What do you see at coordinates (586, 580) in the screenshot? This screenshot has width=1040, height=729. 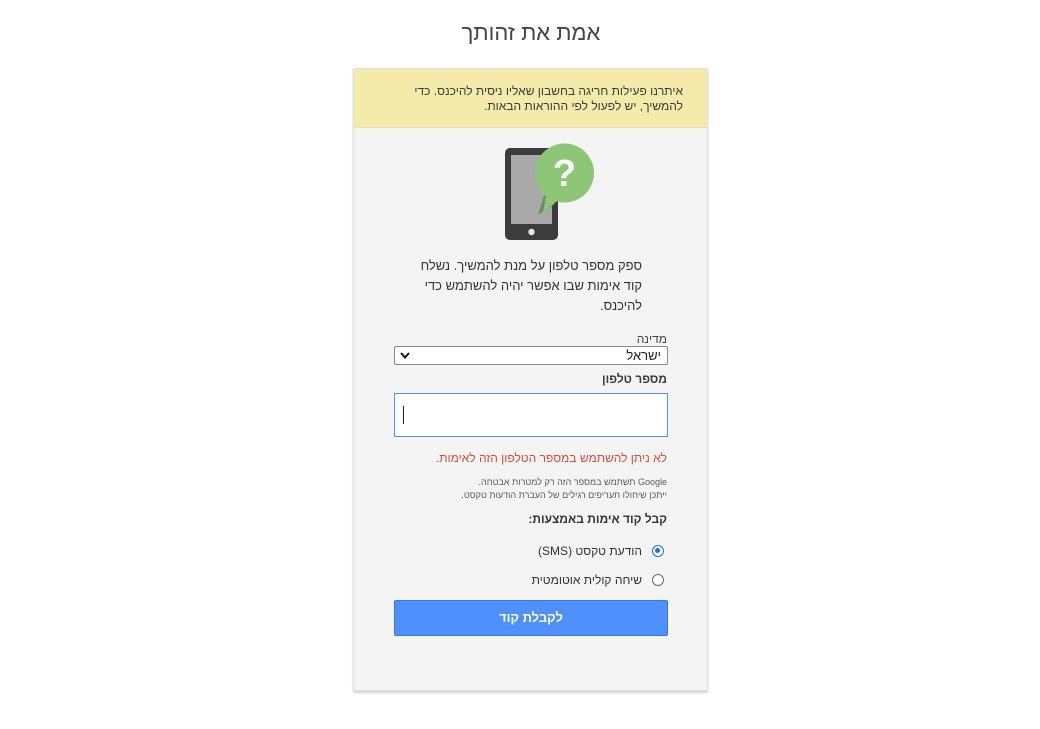 I see `voice-label: שיחה קולית אוטומטית` at bounding box center [586, 580].